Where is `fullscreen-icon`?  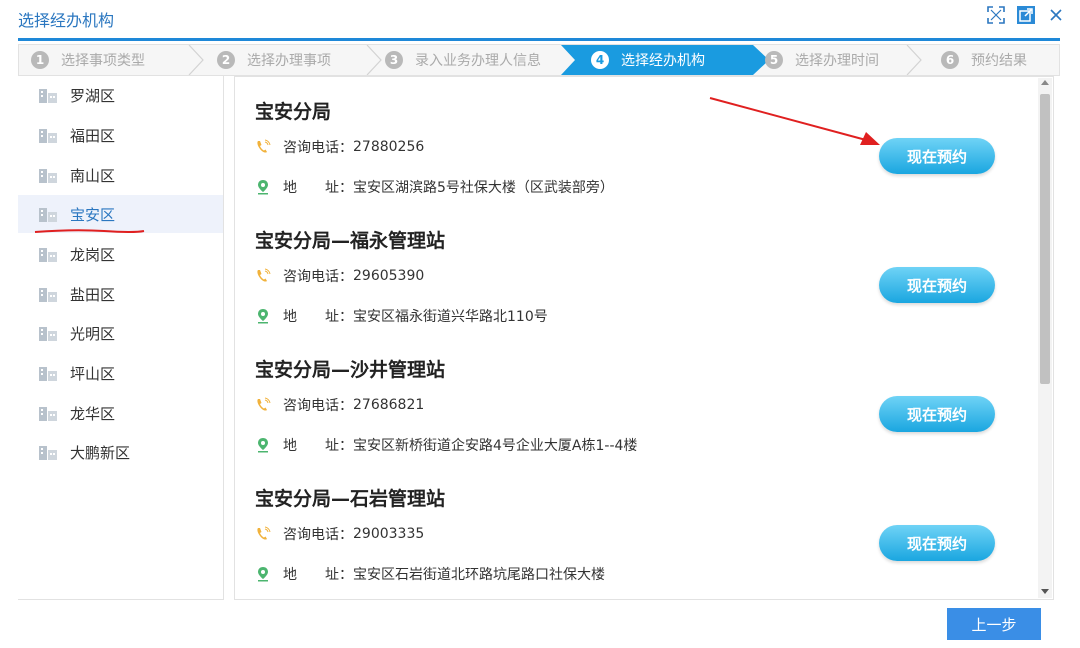 fullscreen-icon is located at coordinates (996, 15).